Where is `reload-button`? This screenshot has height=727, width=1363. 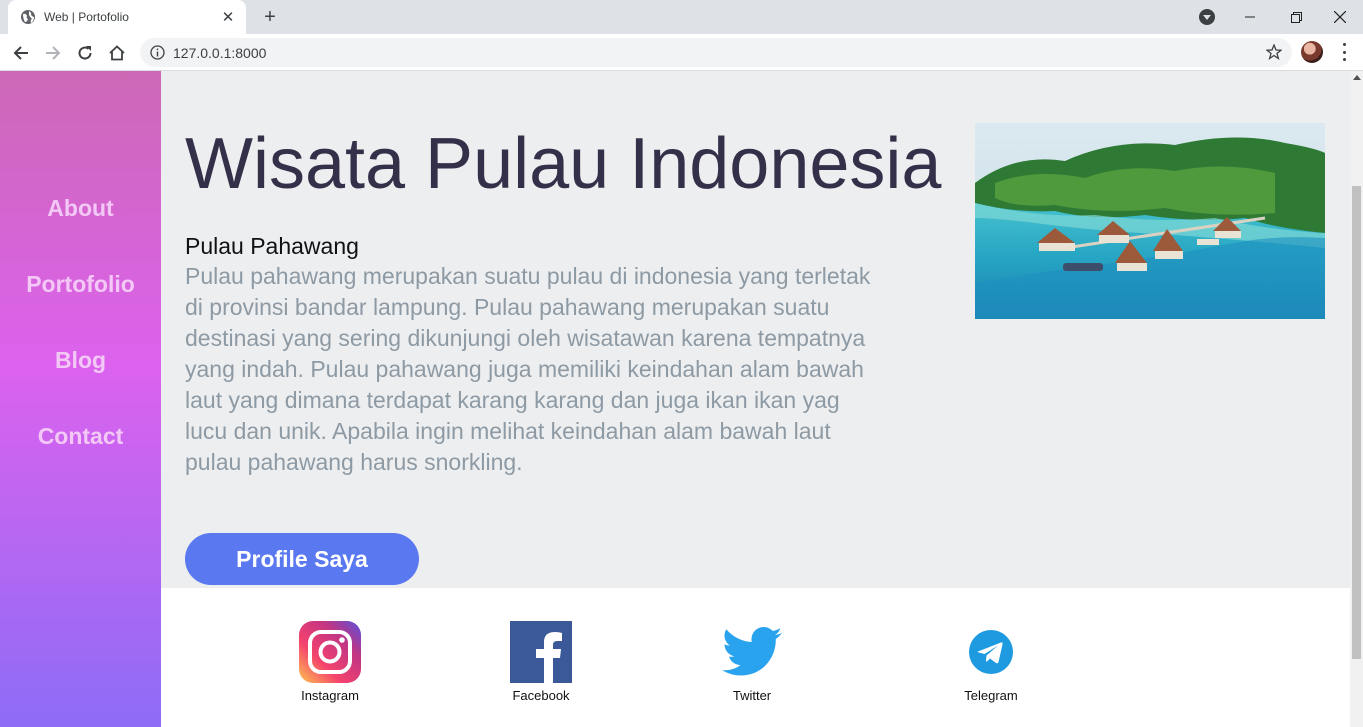 reload-button is located at coordinates (85, 53).